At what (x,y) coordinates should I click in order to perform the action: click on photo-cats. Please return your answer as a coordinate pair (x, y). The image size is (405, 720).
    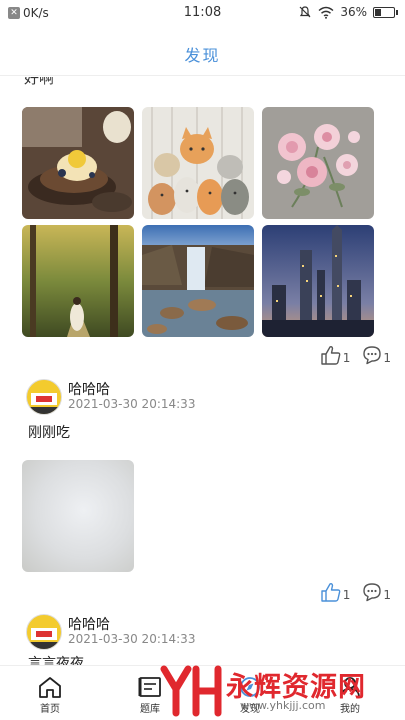
    Looking at the image, I should click on (198, 163).